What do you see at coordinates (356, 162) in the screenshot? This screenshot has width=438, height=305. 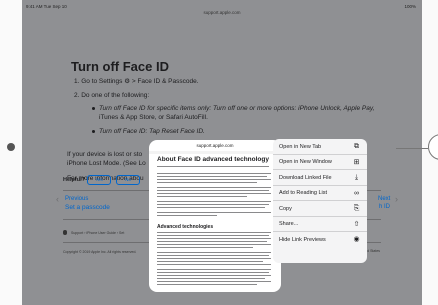 I see `new-window-icon: ⊞` at bounding box center [356, 162].